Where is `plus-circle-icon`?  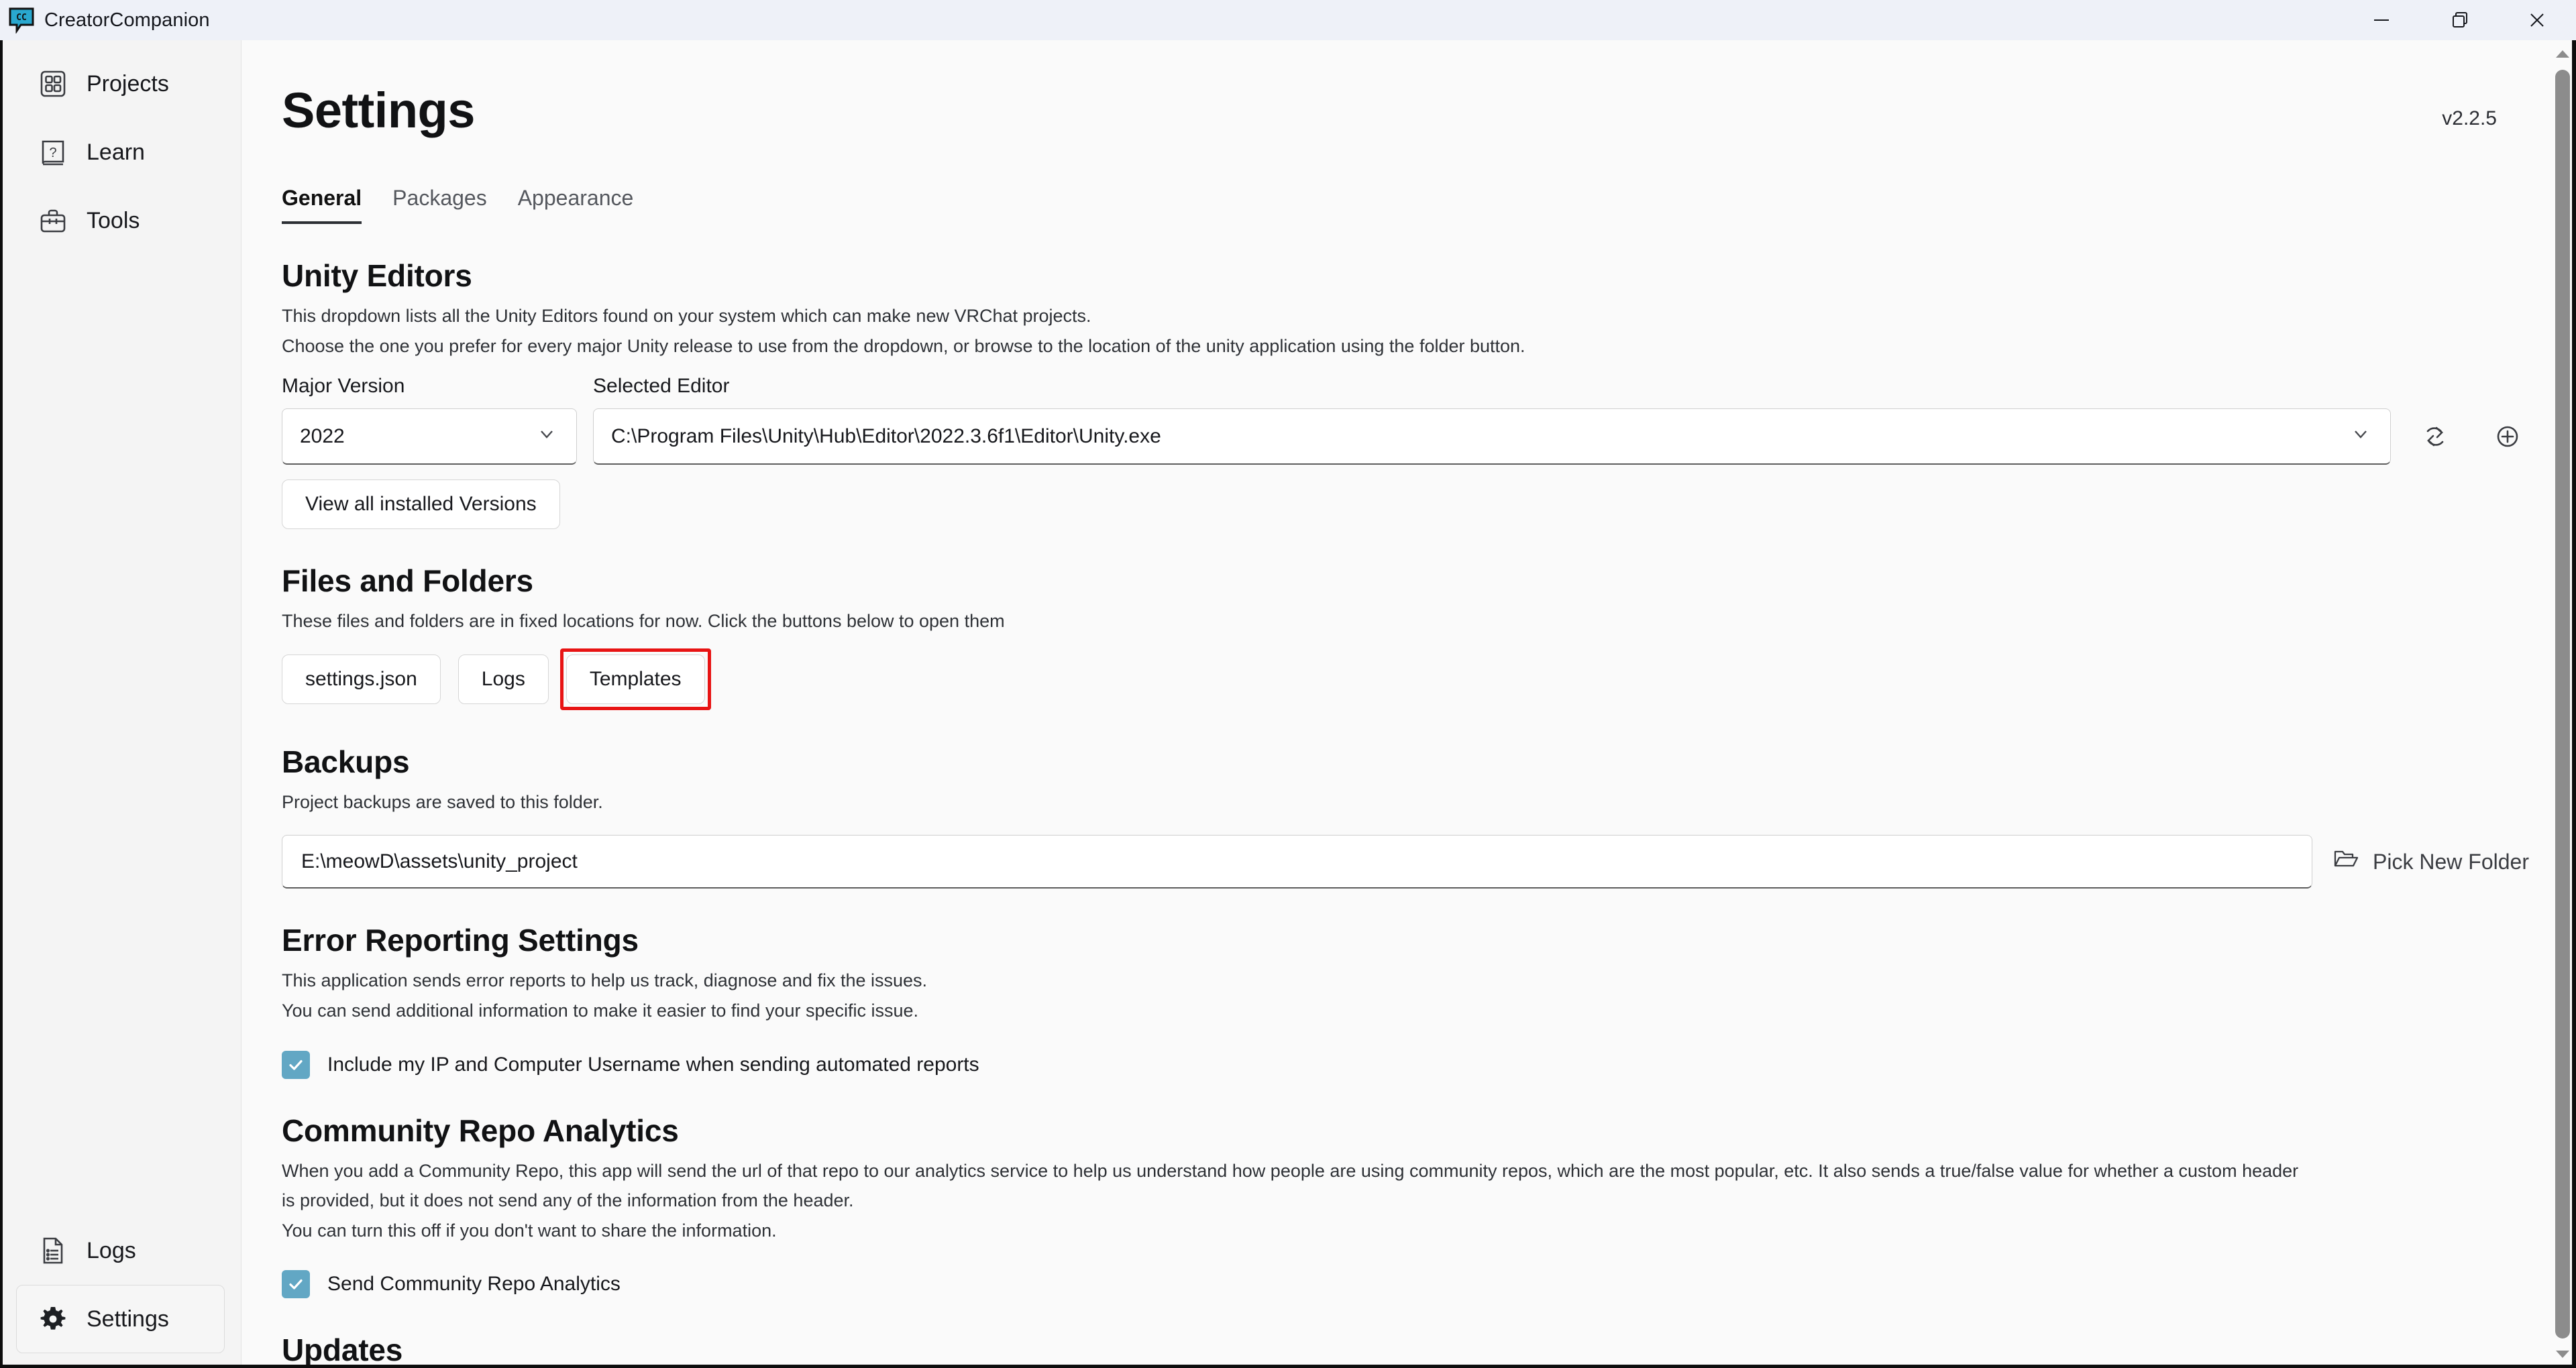 plus-circle-icon is located at coordinates (2507, 436).